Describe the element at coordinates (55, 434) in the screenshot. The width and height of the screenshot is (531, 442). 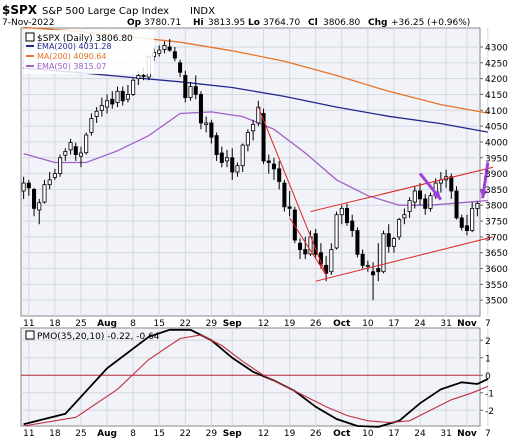
I see `pmo-x-tick-label: 18` at that location.